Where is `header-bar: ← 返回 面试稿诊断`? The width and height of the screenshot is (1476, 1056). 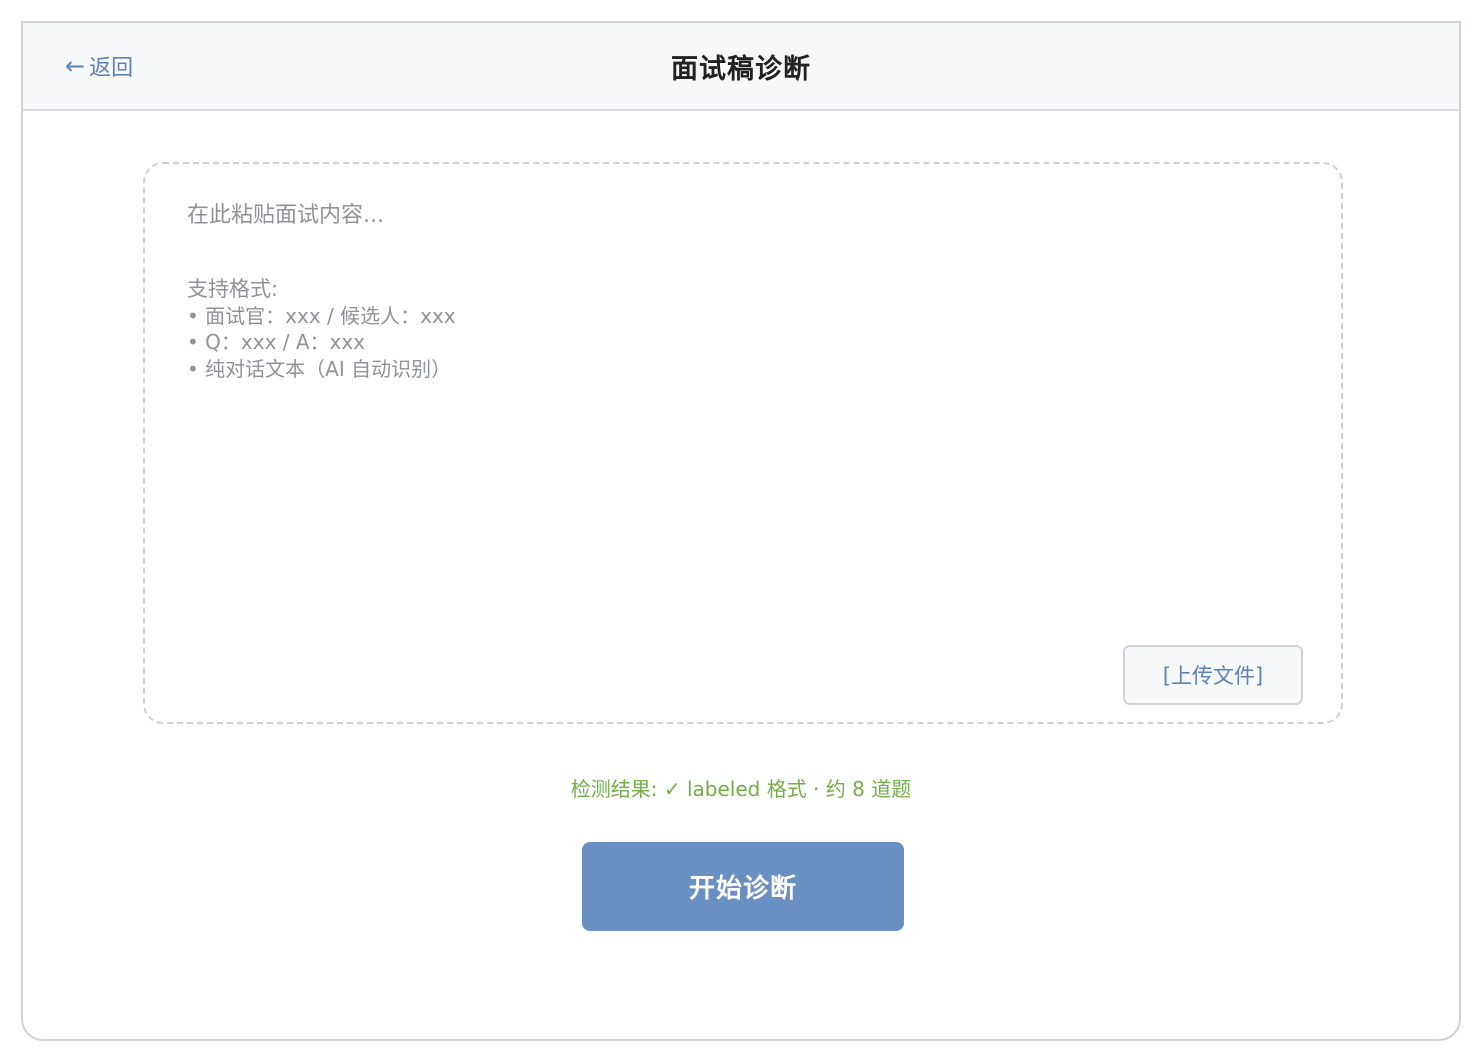
header-bar: ← 返回 面试稿诊断 is located at coordinates (741, 67).